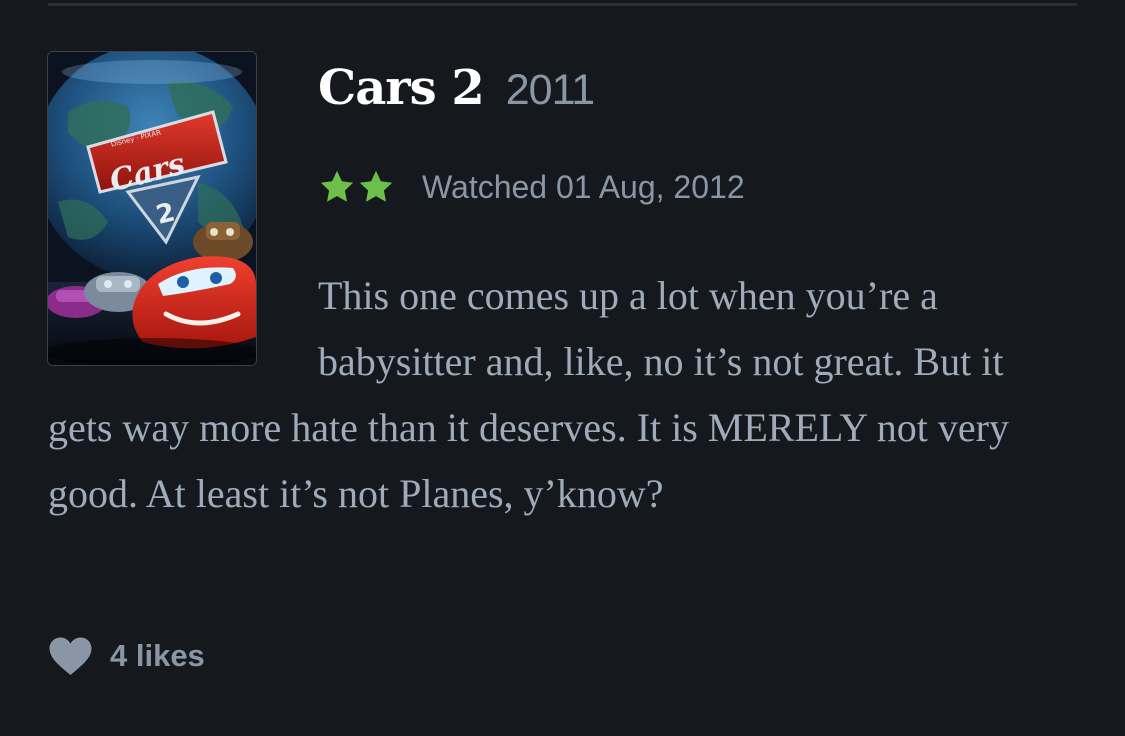  What do you see at coordinates (401, 88) in the screenshot?
I see `film-title: Cars 2` at bounding box center [401, 88].